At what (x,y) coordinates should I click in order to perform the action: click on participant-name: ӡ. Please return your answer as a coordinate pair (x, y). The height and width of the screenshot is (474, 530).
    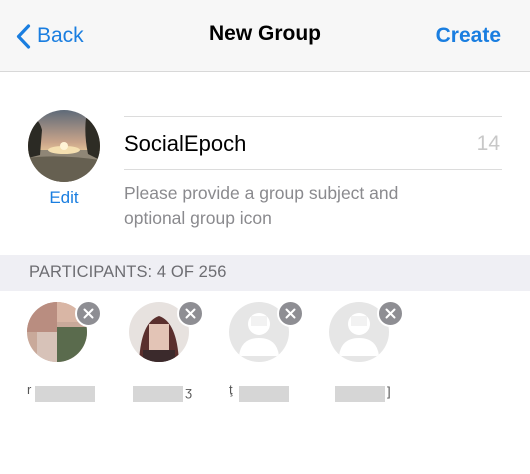
    Looking at the image, I should click on (169, 393).